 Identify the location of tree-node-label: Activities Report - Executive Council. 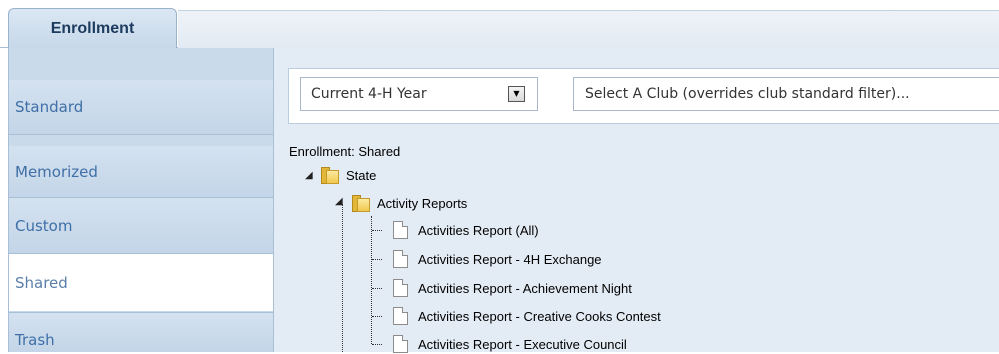
(522, 344).